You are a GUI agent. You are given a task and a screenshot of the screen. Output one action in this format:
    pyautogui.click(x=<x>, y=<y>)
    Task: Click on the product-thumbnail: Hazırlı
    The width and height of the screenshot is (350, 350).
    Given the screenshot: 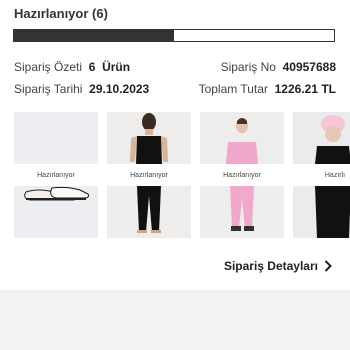 What is the action you would take?
    pyautogui.click(x=321, y=175)
    